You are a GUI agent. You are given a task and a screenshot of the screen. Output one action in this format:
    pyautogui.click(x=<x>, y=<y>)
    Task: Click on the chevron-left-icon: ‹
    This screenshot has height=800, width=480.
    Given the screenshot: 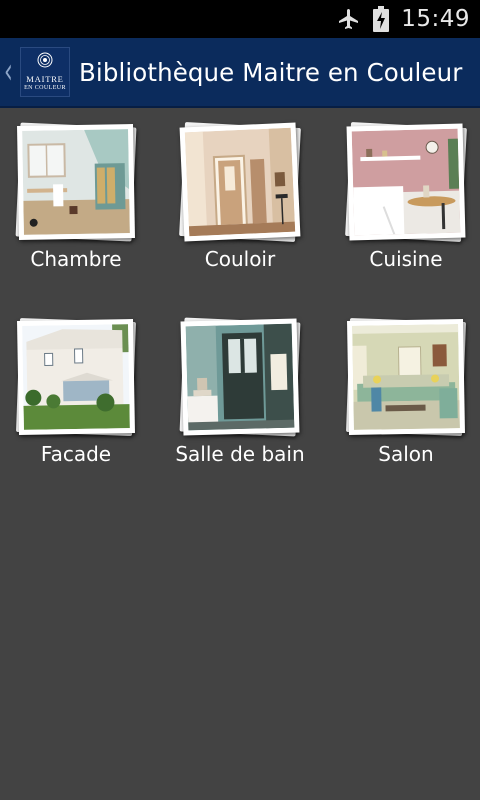 What is the action you would take?
    pyautogui.click(x=8, y=72)
    